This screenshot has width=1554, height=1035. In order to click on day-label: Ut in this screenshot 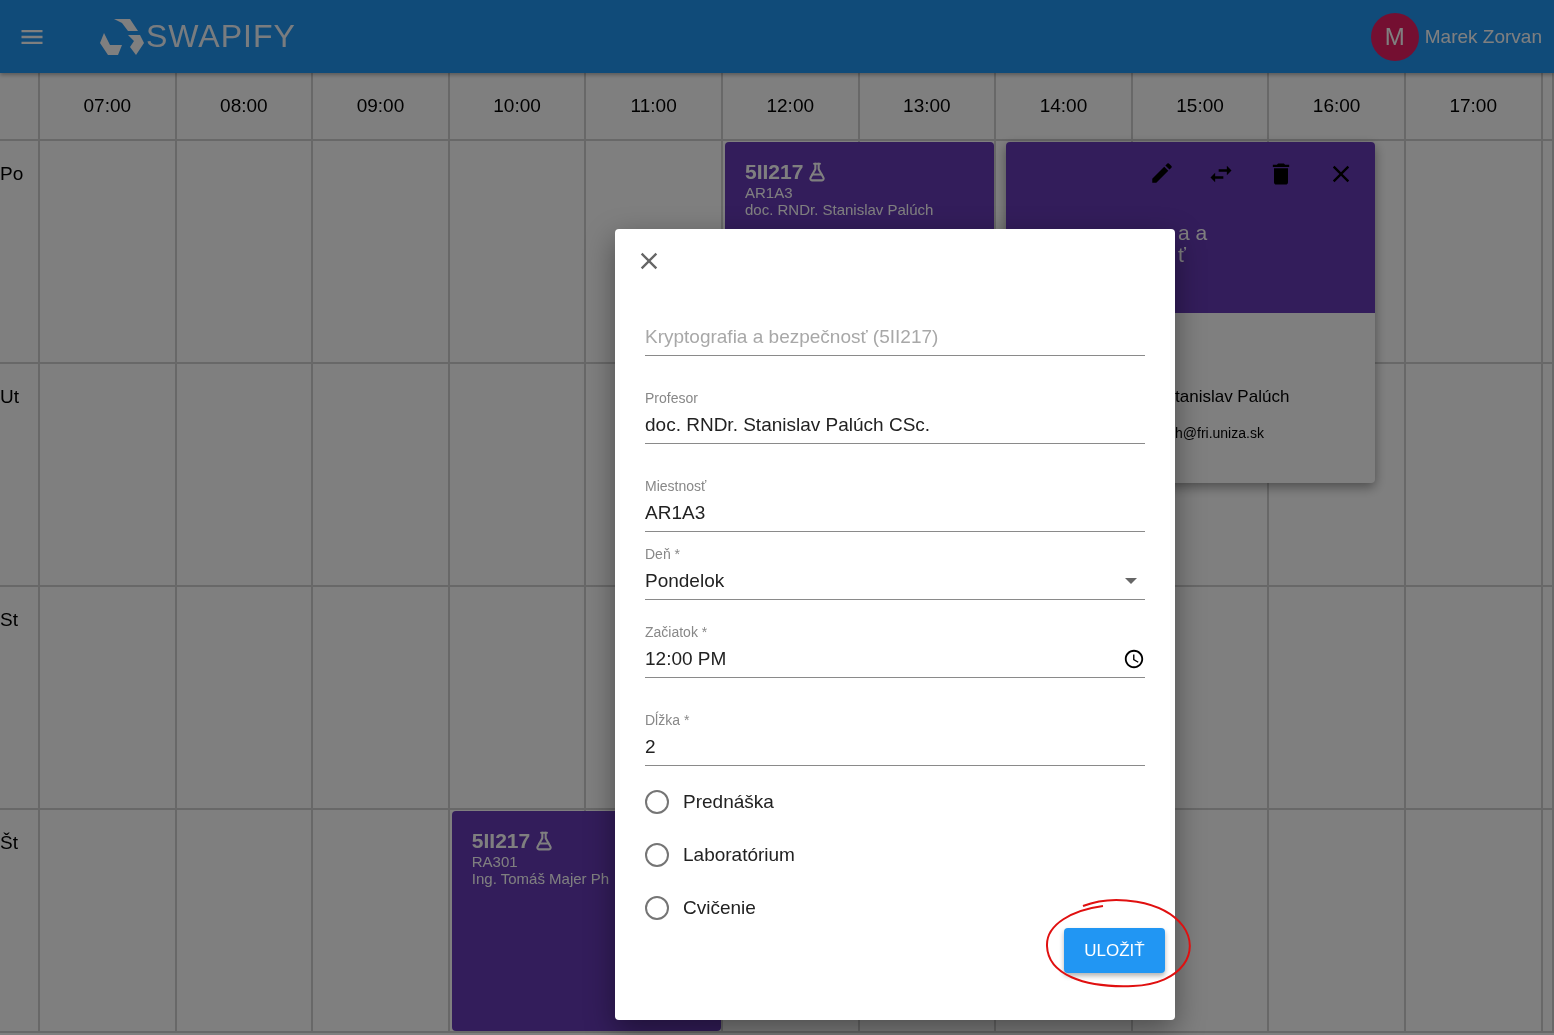, I will do `click(9, 396)`.